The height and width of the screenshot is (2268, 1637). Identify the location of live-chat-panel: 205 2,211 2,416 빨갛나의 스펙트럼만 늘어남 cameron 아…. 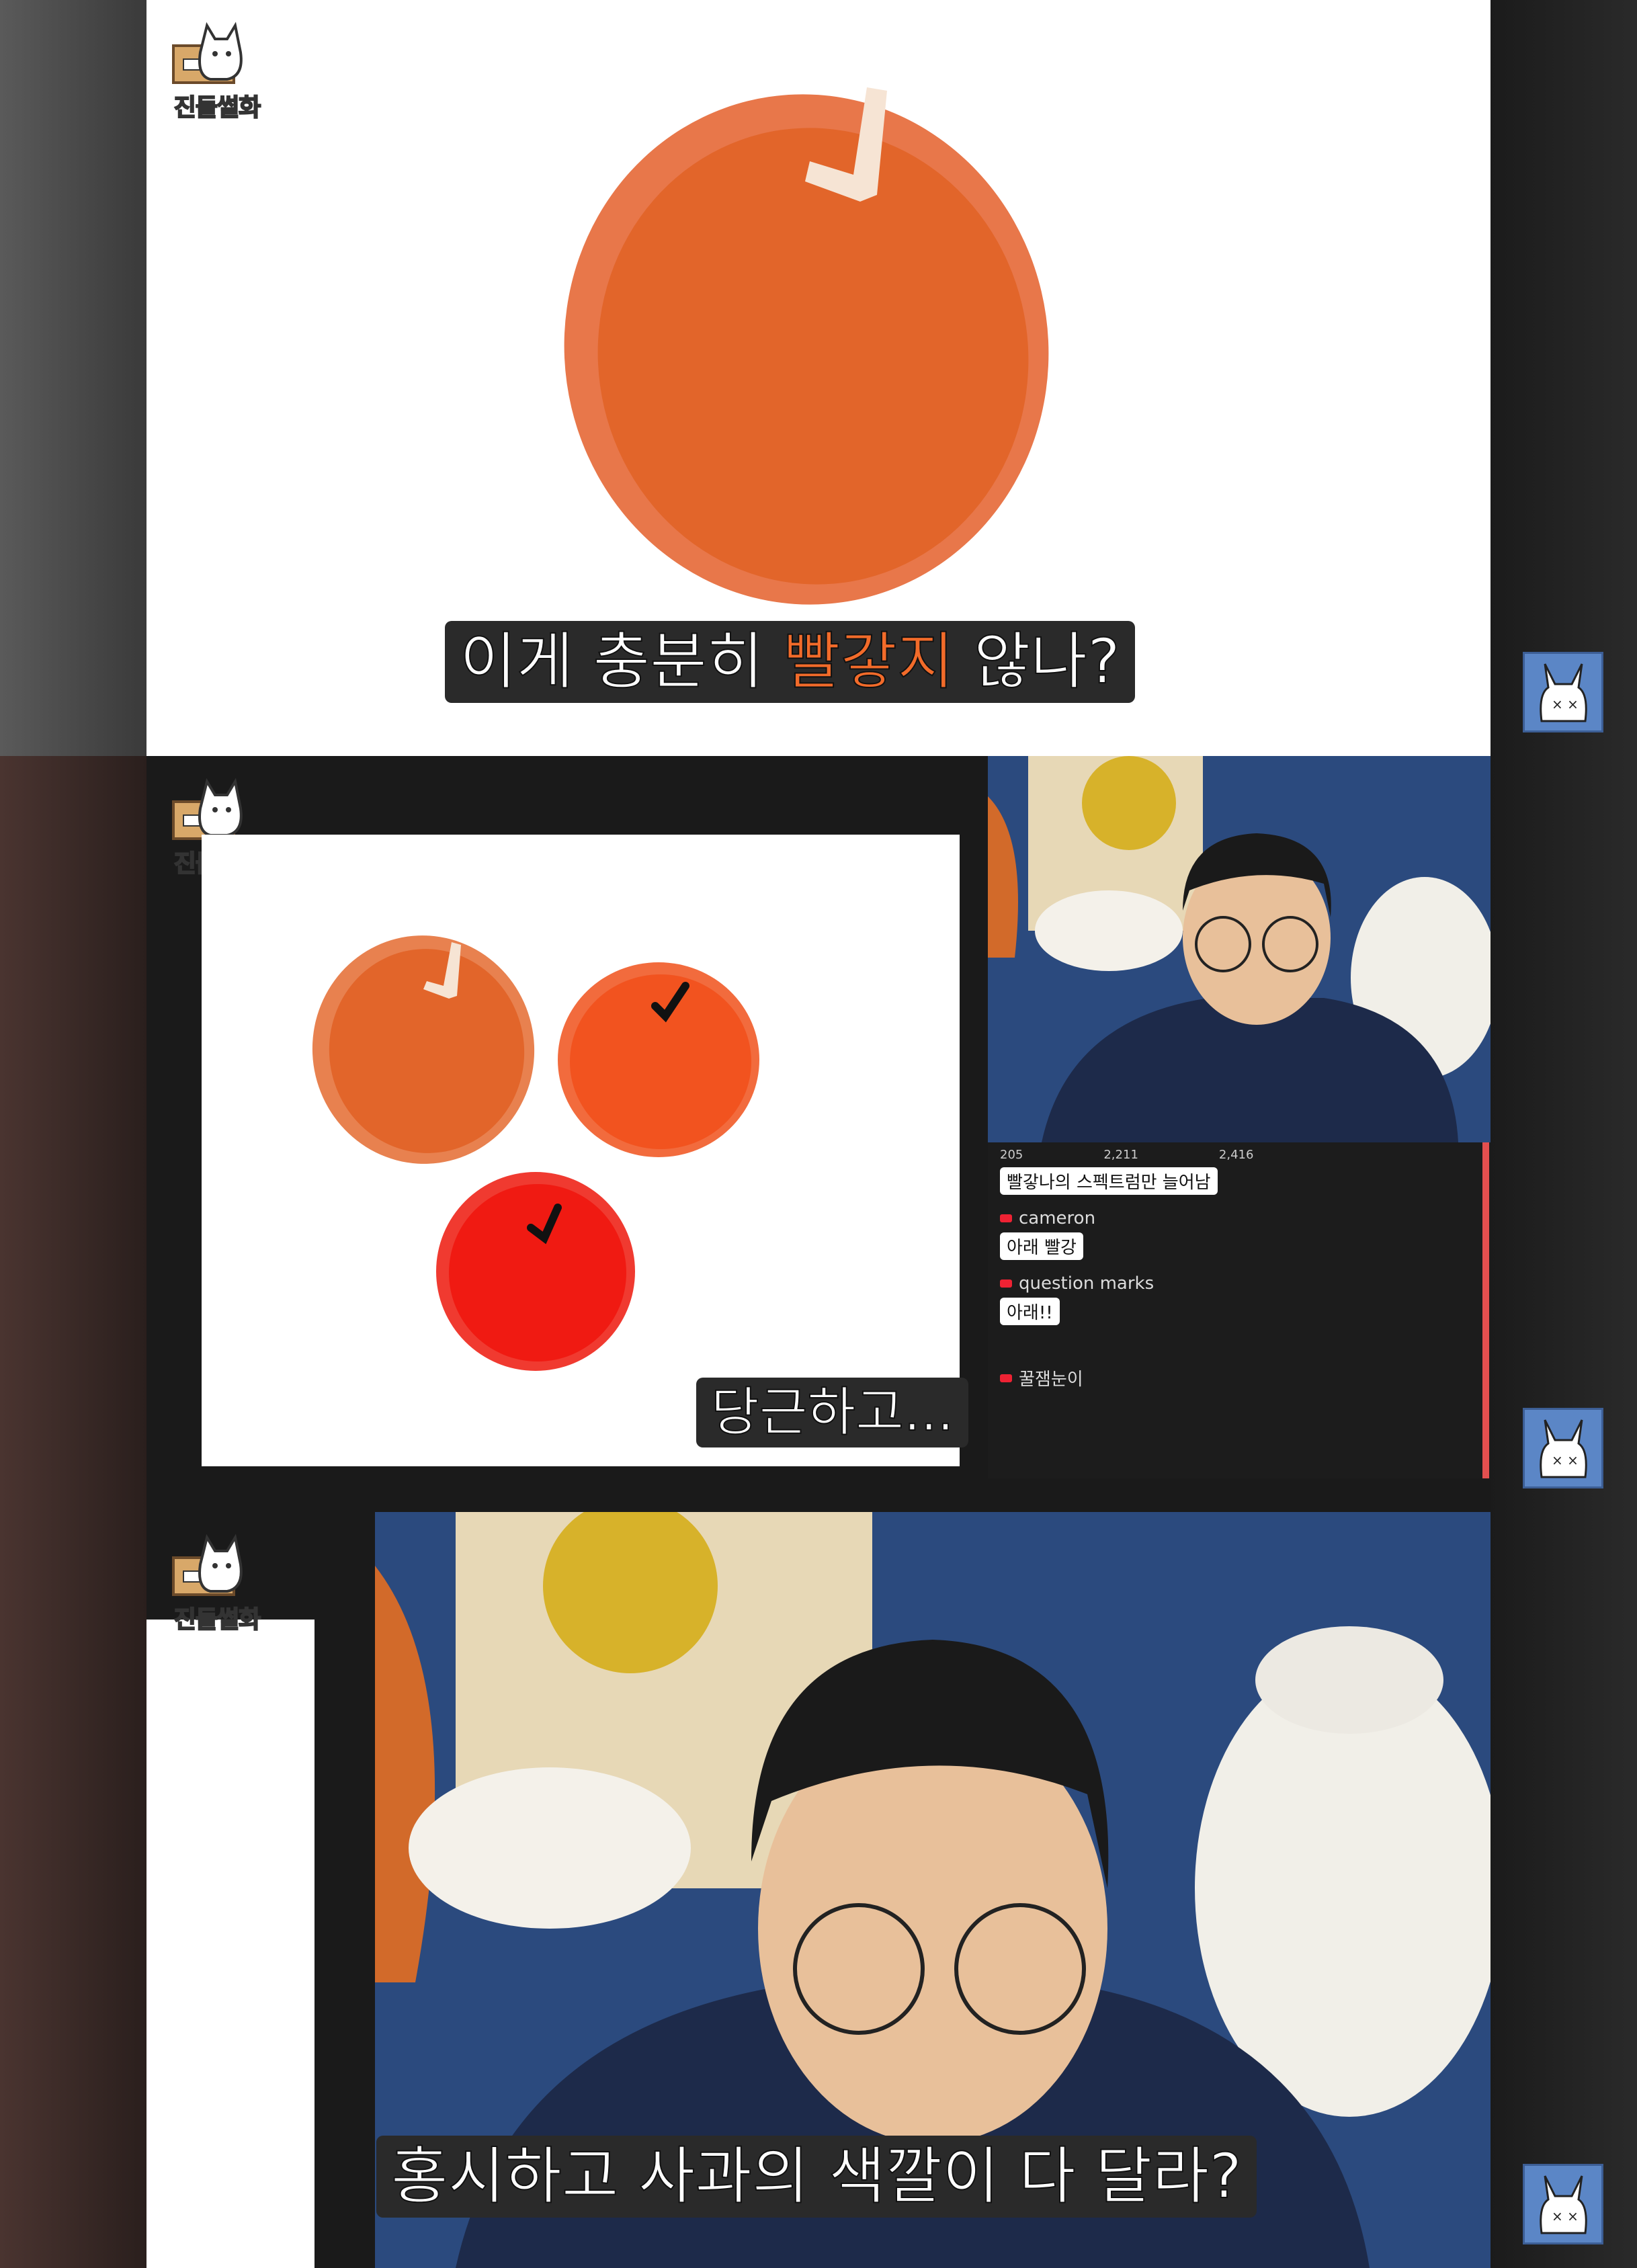
(1239, 1310).